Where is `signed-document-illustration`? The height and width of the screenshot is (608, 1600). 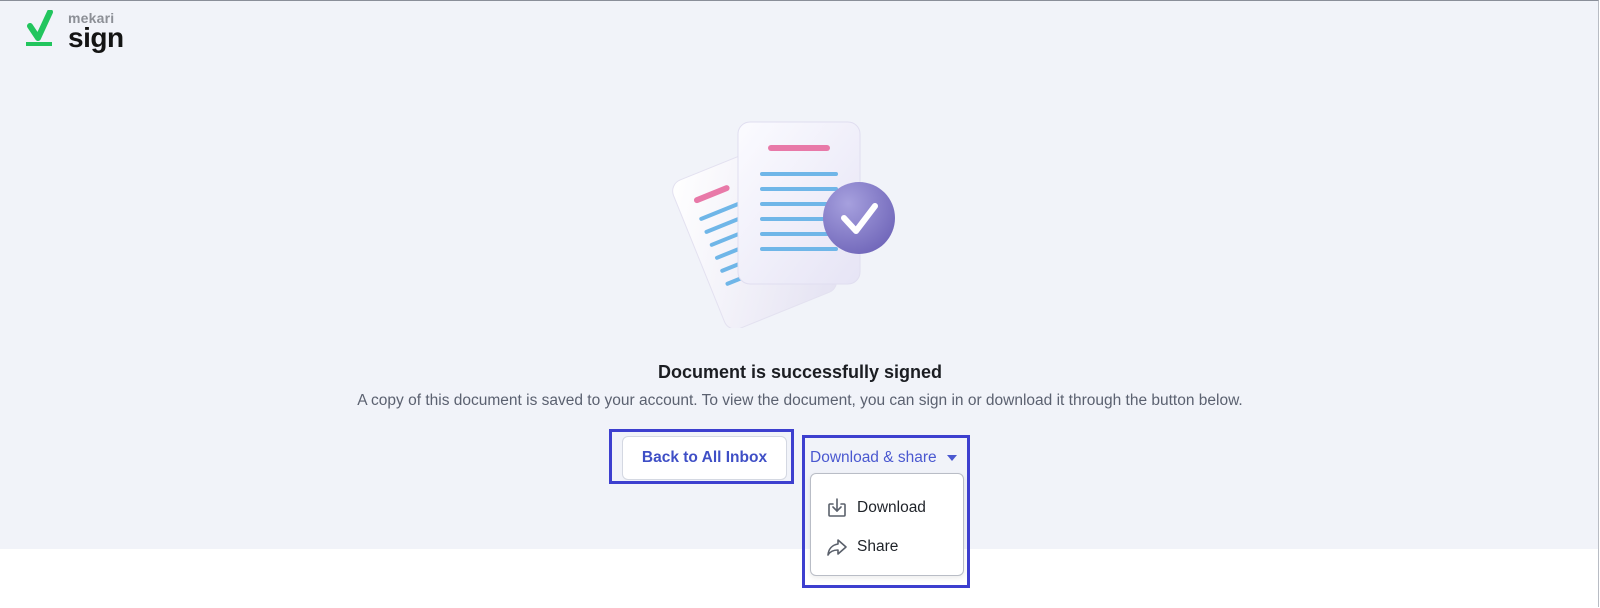 signed-document-illustration is located at coordinates (783, 224).